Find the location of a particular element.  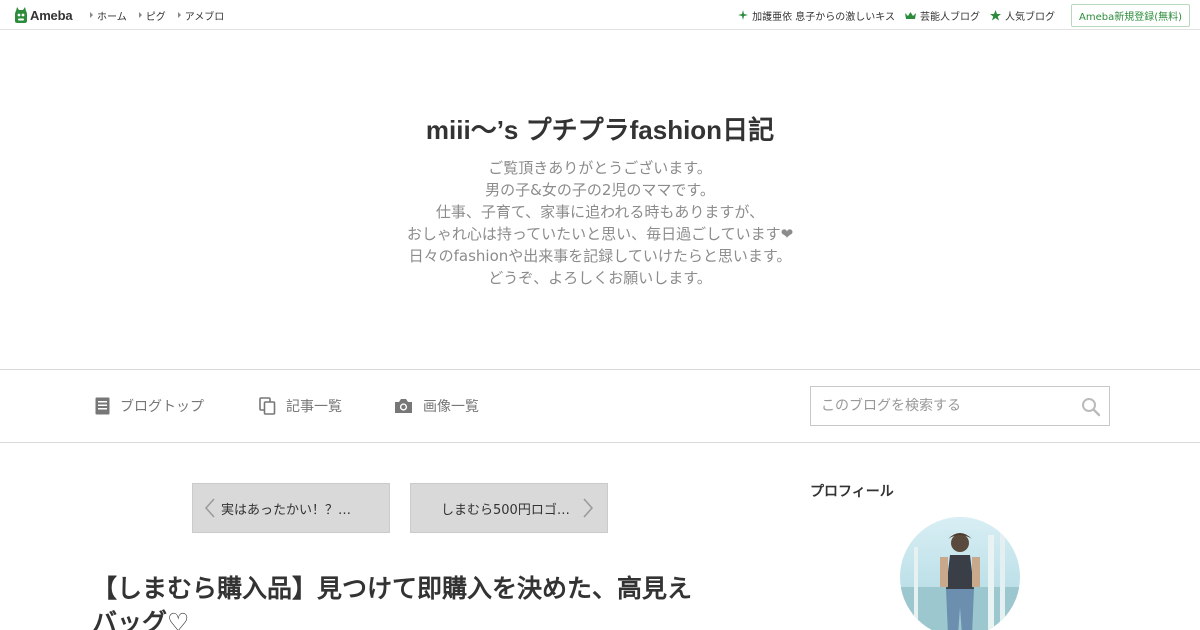

nav-image-list: 画像一覧 is located at coordinates (436, 406).